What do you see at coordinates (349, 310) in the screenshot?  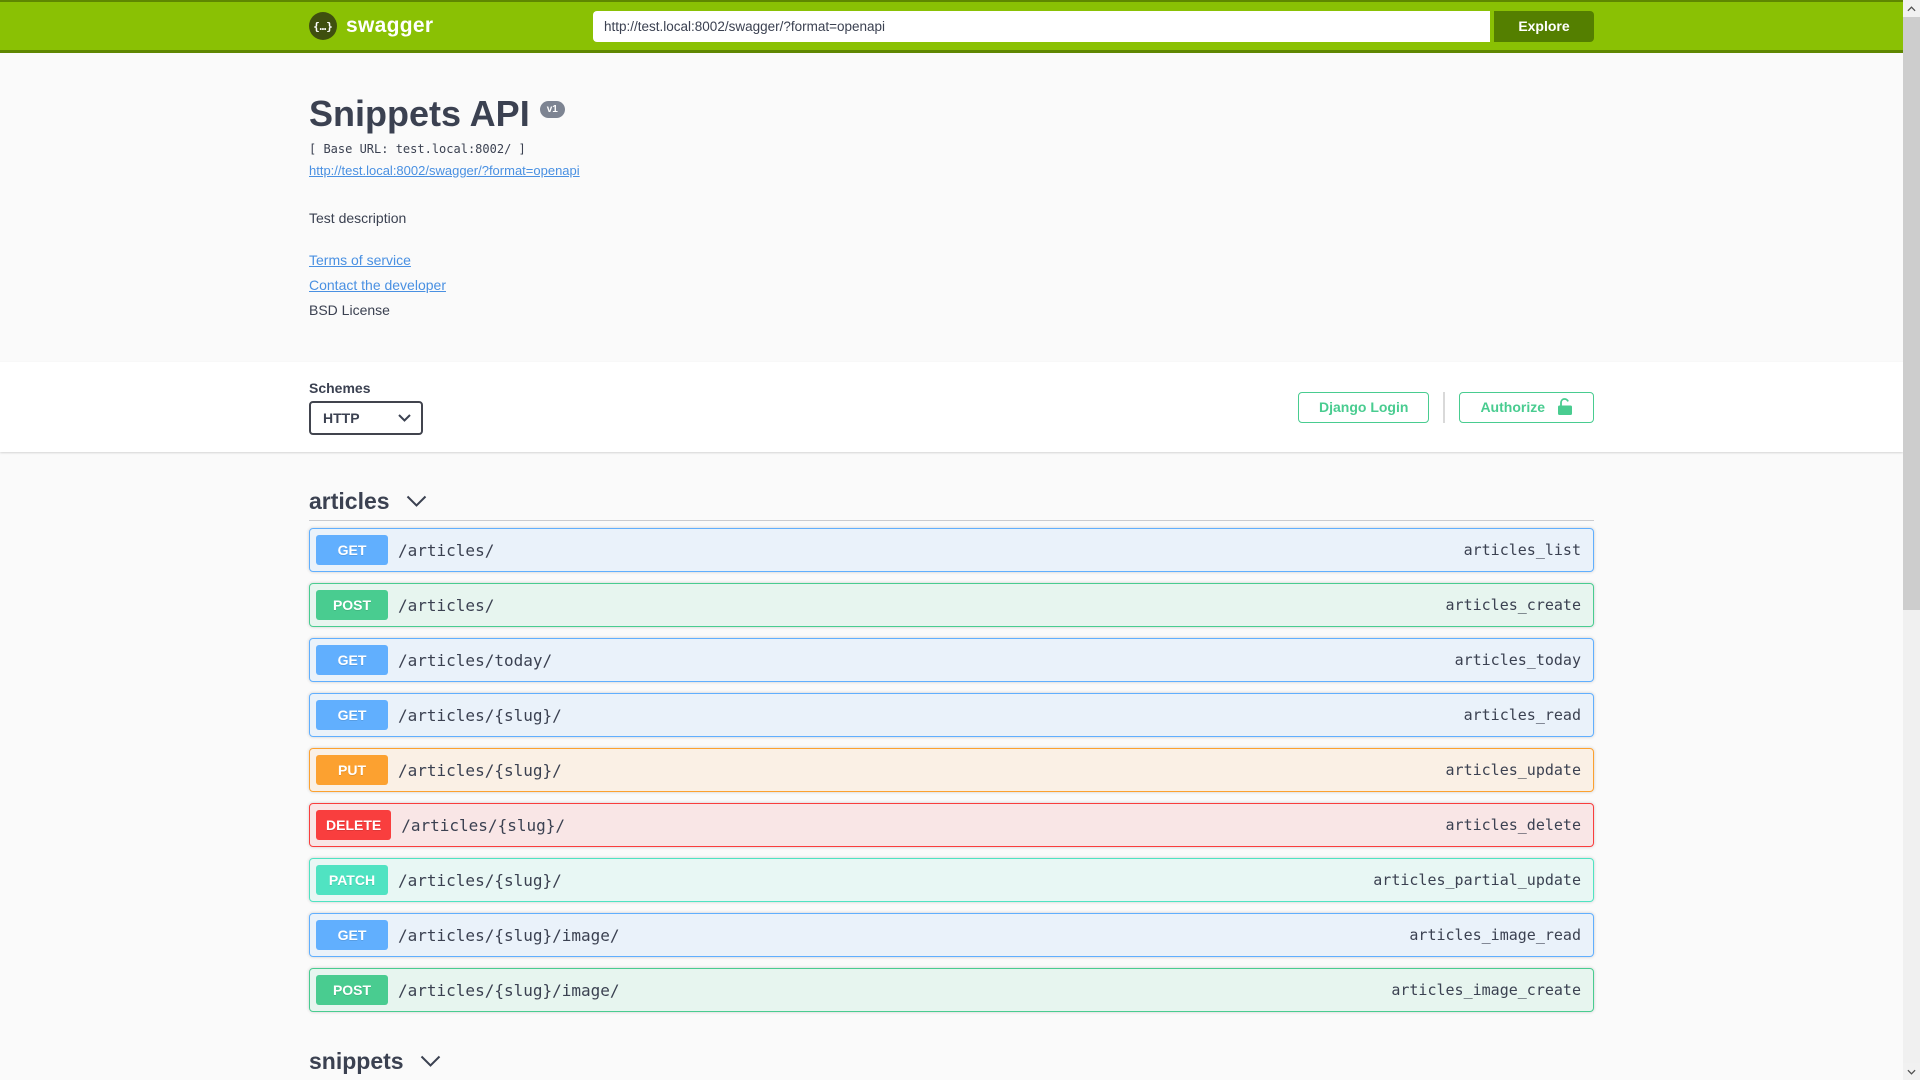 I see `license-text: BSD License` at bounding box center [349, 310].